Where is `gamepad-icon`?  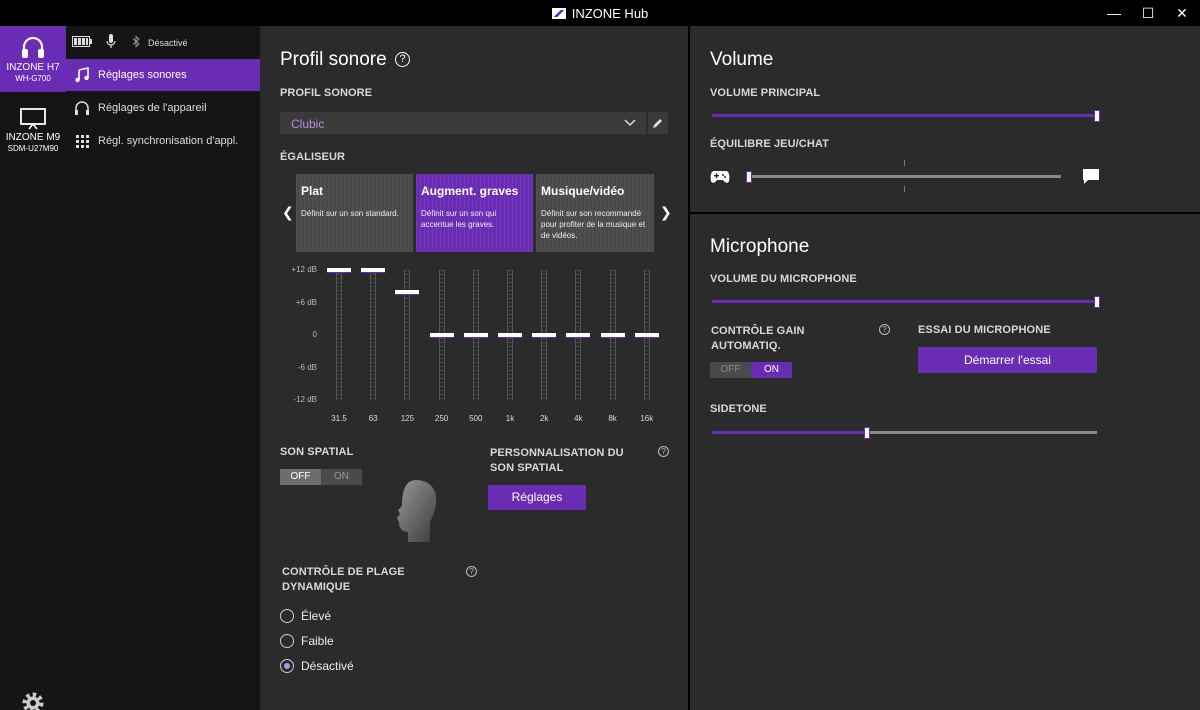 gamepad-icon is located at coordinates (720, 177).